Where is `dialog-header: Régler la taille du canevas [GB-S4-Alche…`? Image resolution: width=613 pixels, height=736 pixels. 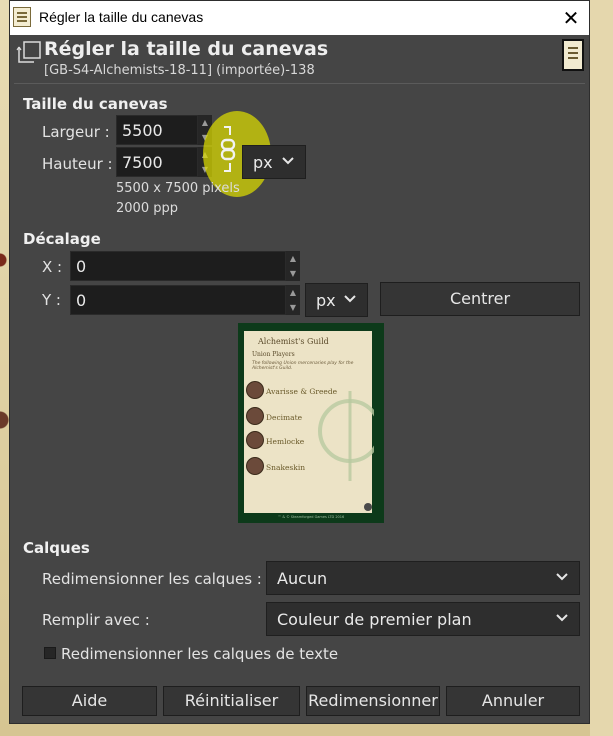 dialog-header: Régler la taille du canevas [GB-S4-Alche… is located at coordinates (299, 59).